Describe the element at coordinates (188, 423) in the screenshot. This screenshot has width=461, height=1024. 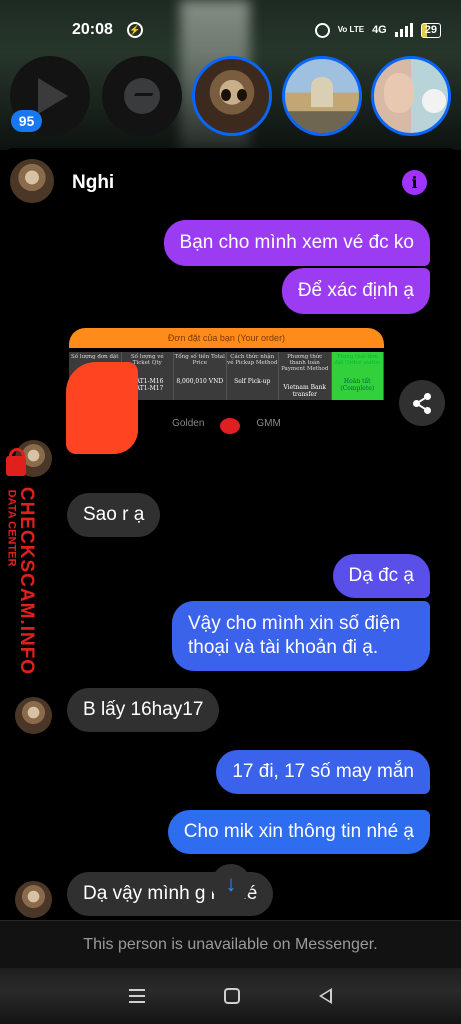
I see `golden-logo: Golden` at that location.